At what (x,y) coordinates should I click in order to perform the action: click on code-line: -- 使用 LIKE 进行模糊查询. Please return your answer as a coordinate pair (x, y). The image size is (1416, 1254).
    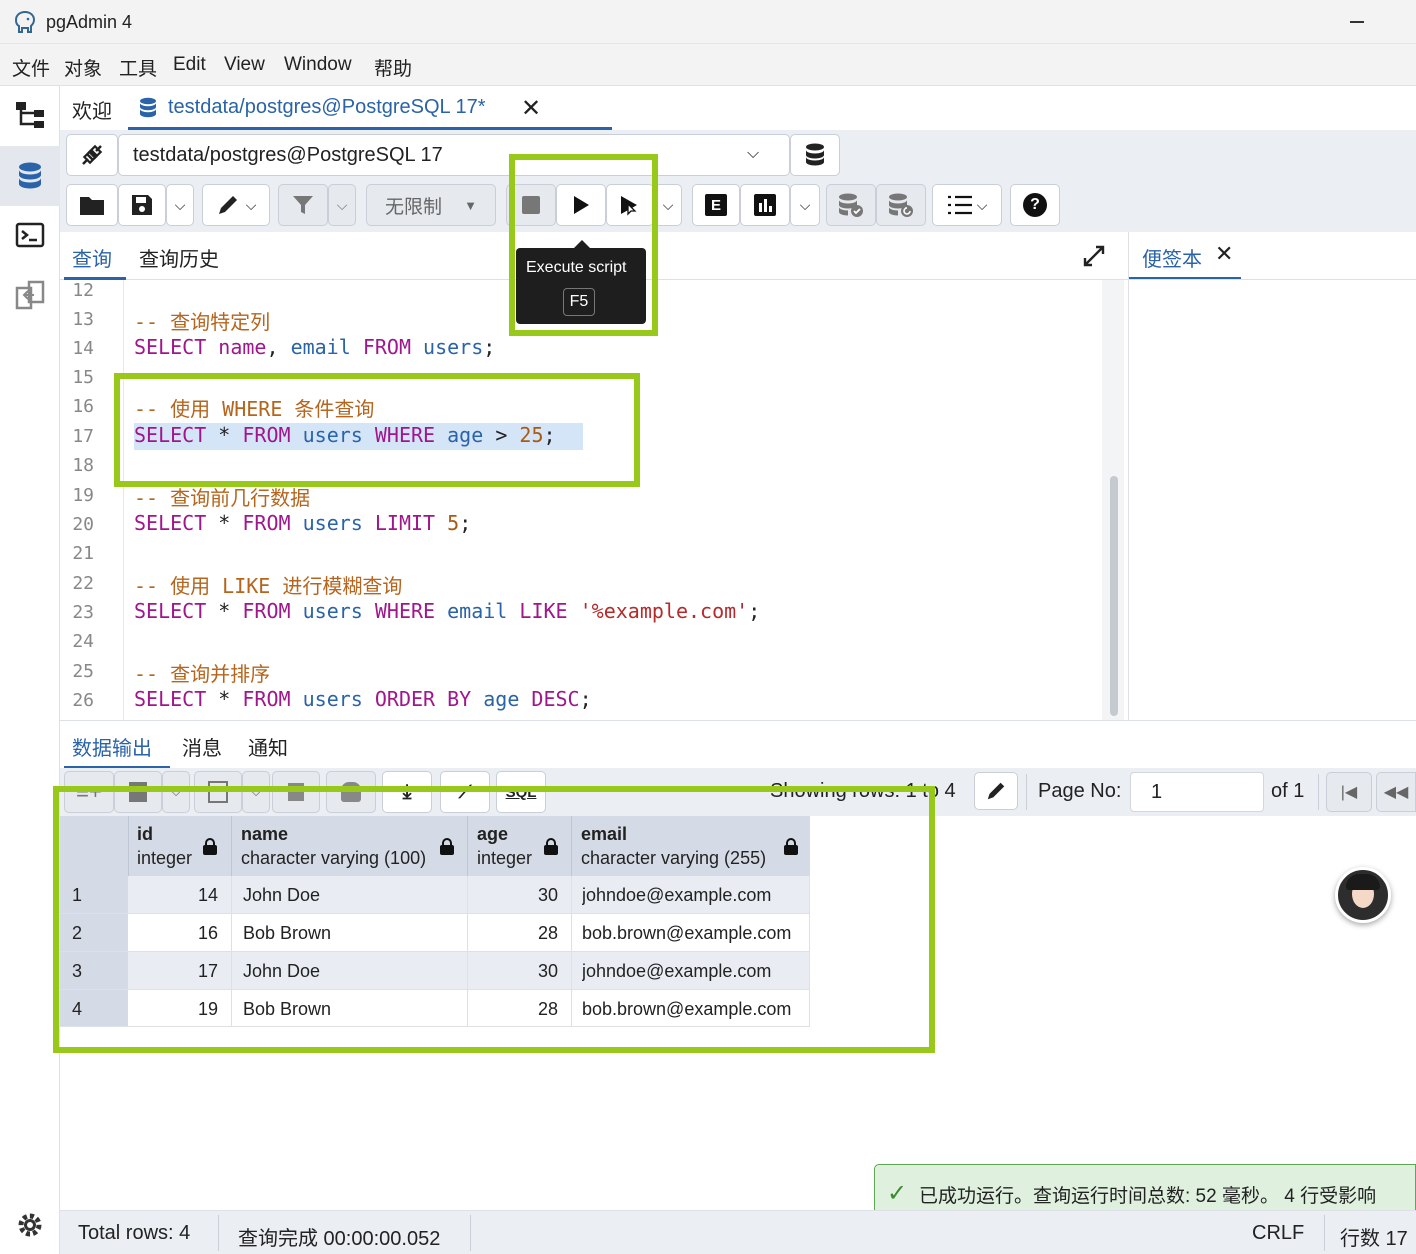
    Looking at the image, I should click on (268, 584).